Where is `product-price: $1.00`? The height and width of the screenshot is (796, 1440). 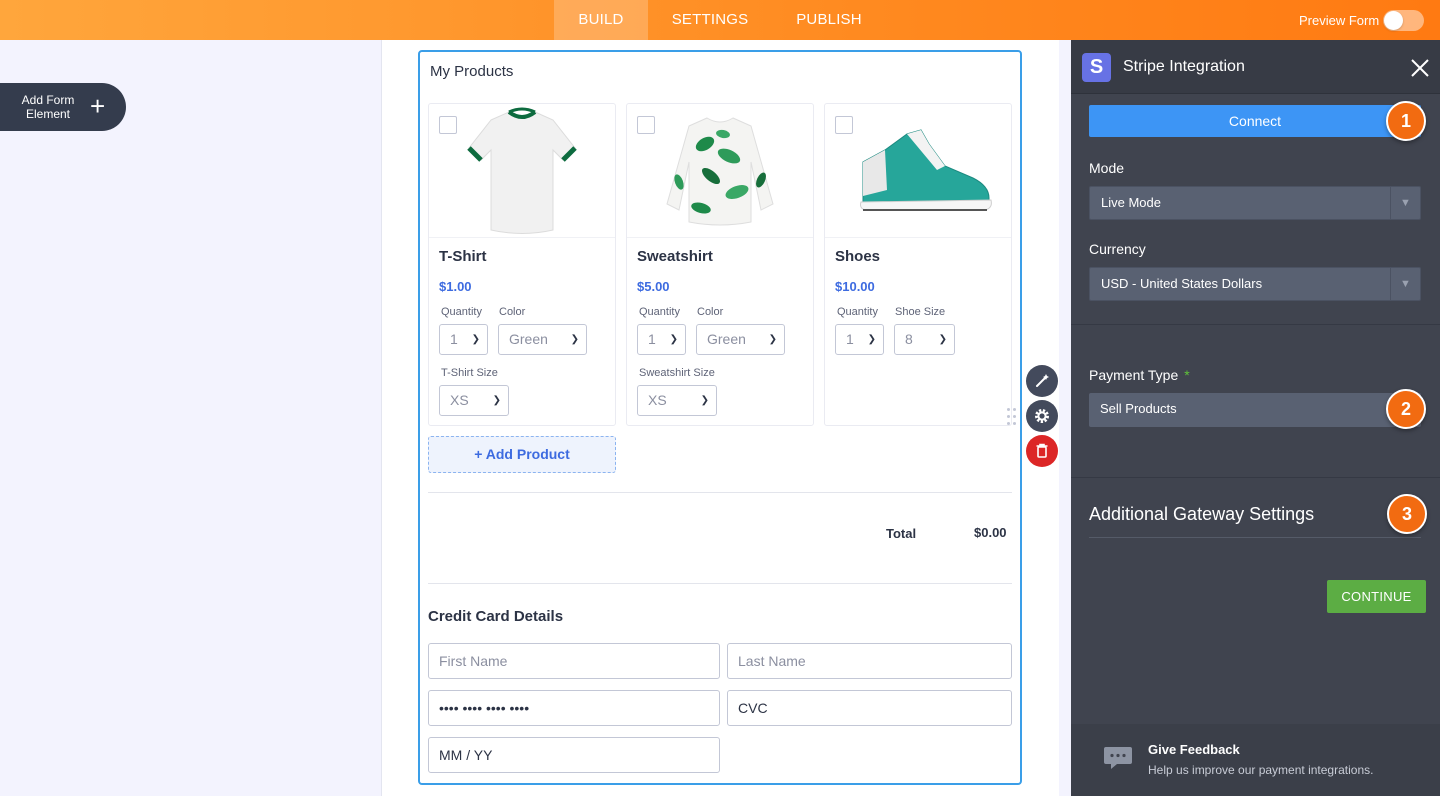
product-price: $1.00 is located at coordinates (455, 286).